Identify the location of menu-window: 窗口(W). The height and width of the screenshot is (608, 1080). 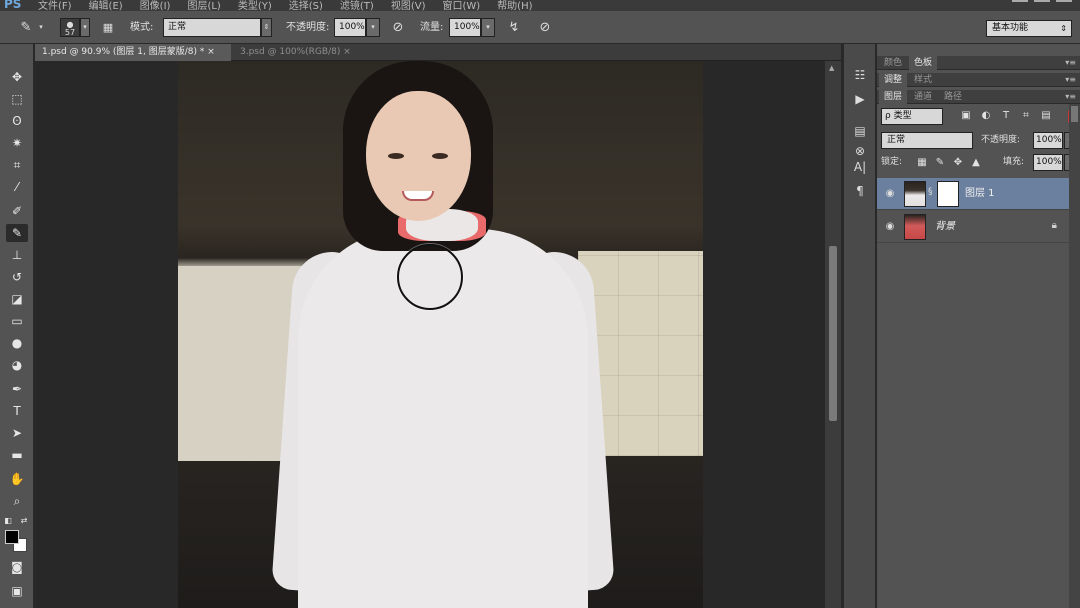
(461, 5).